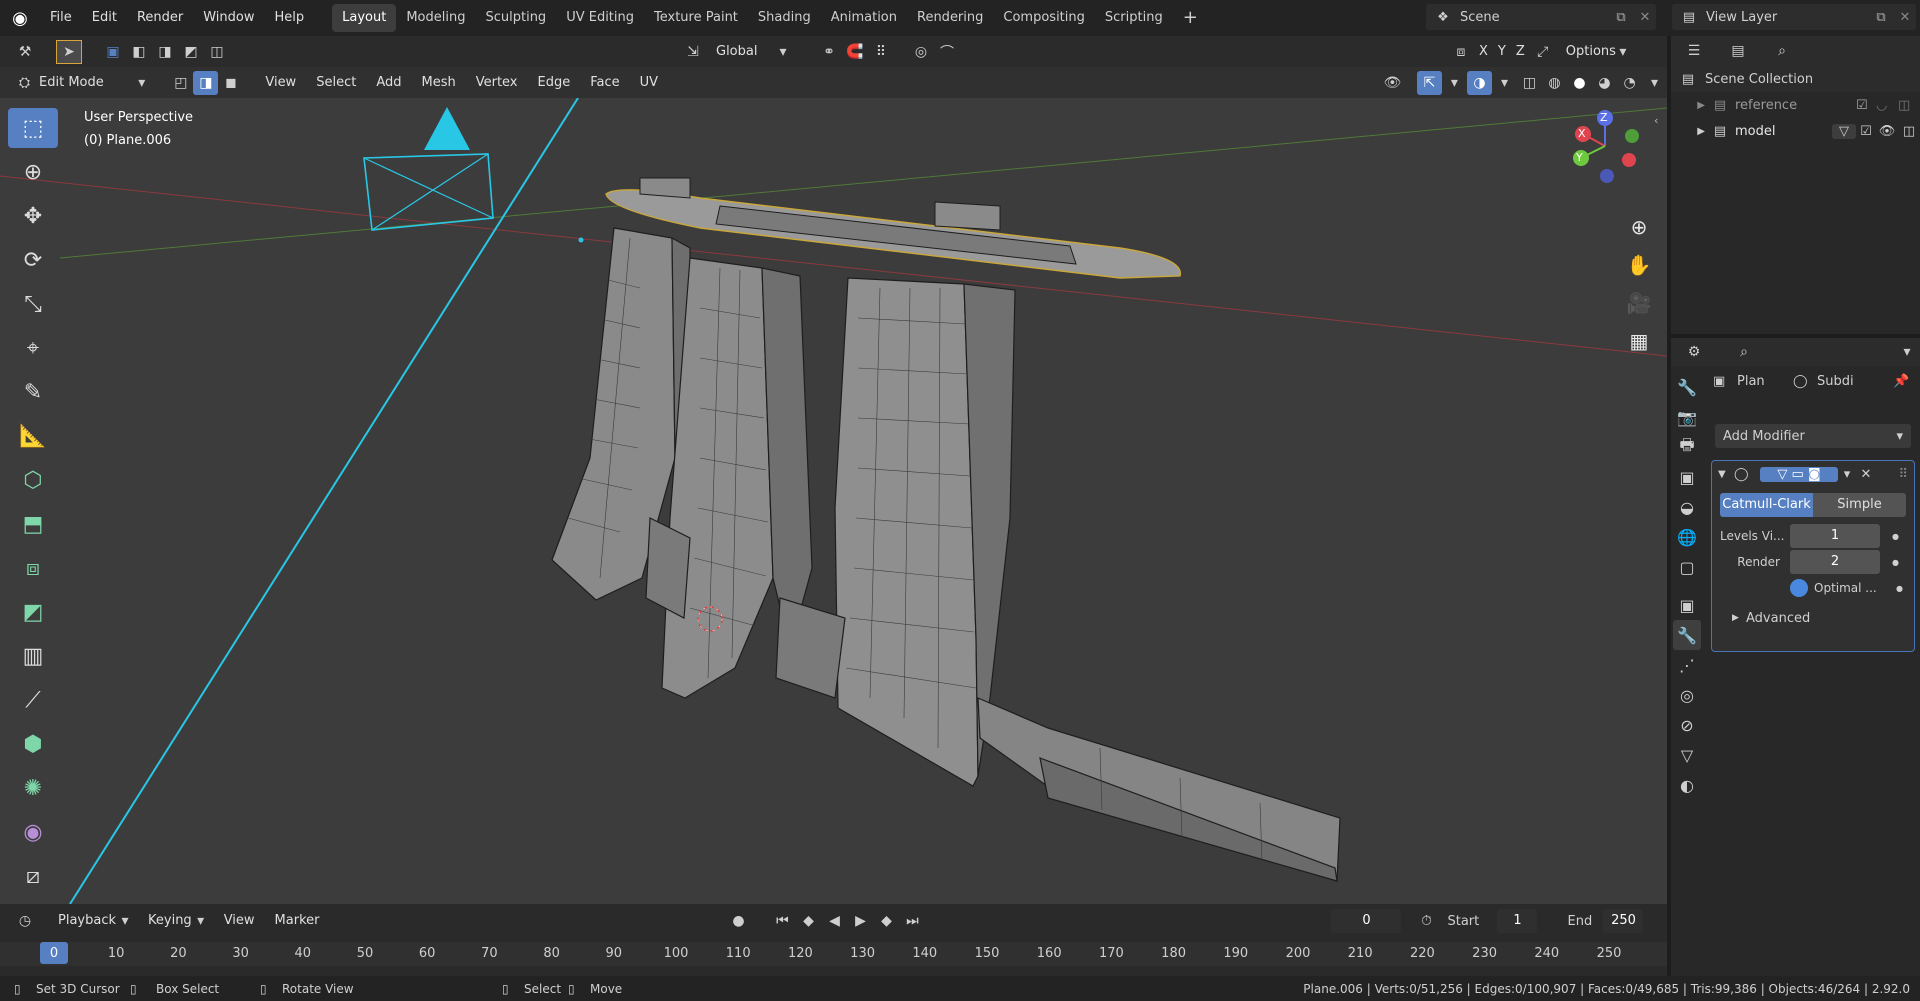 This screenshot has width=1920, height=1001. What do you see at coordinates (69, 51) in the screenshot?
I see `select-tool-active-icon: ➤` at bounding box center [69, 51].